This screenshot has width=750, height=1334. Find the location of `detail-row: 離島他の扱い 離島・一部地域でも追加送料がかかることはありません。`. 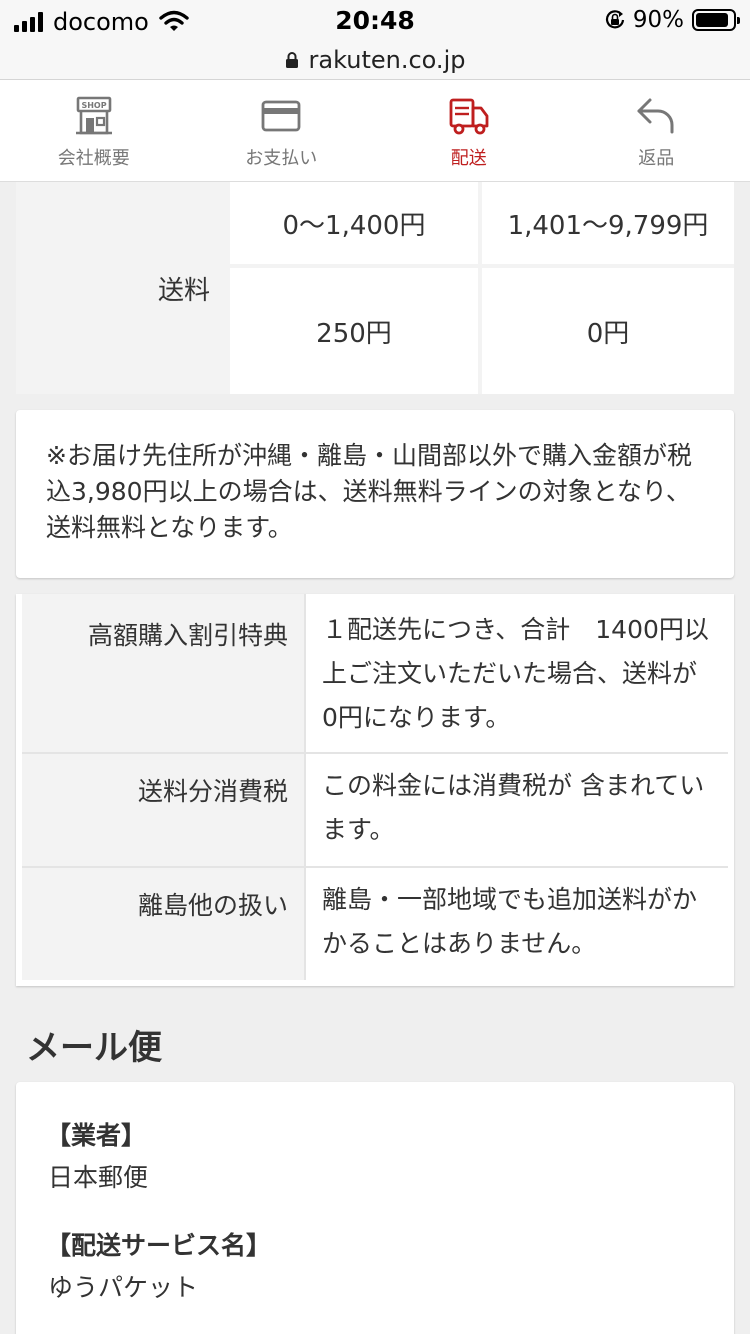

detail-row: 離島他の扱い 離島・一部地域でも追加送料がかかることはありません。 is located at coordinates (375, 924).